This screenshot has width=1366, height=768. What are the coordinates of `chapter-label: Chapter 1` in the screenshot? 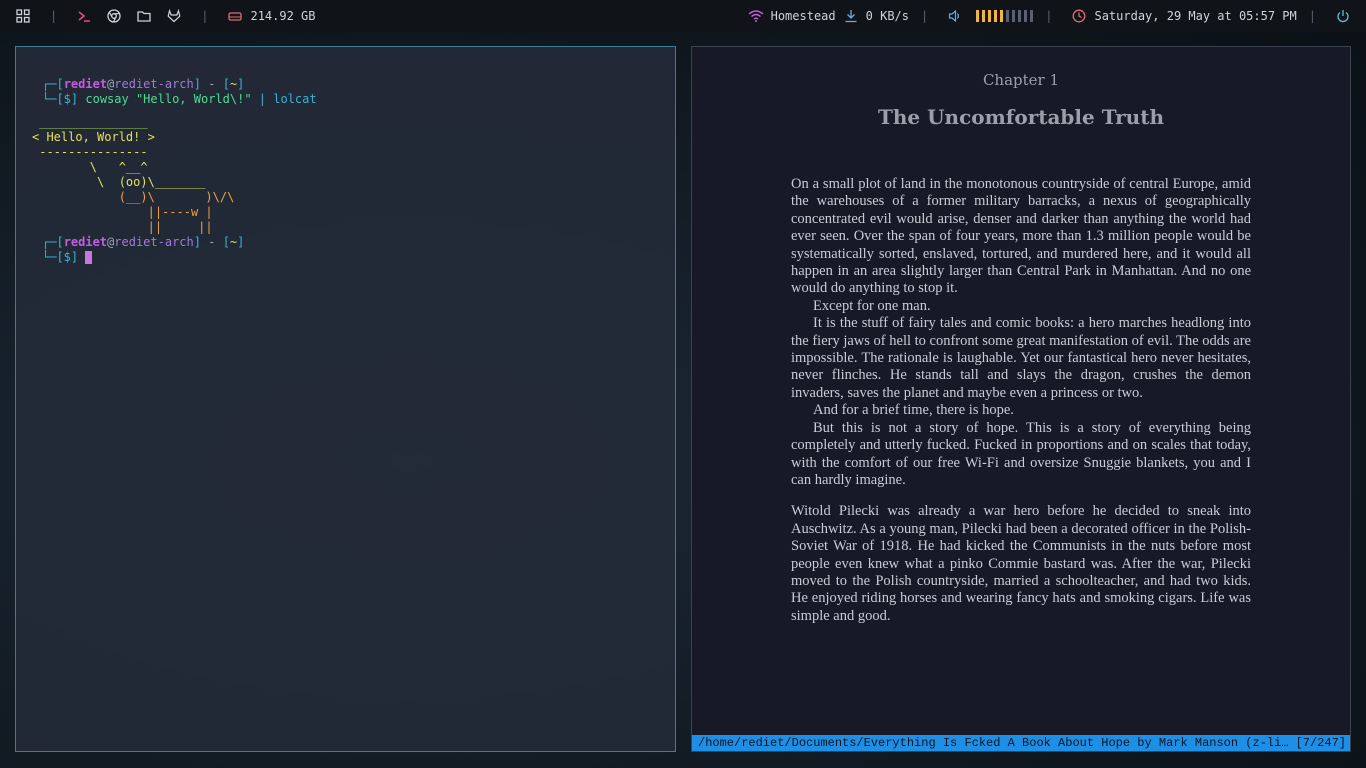 It's located at (1021, 80).